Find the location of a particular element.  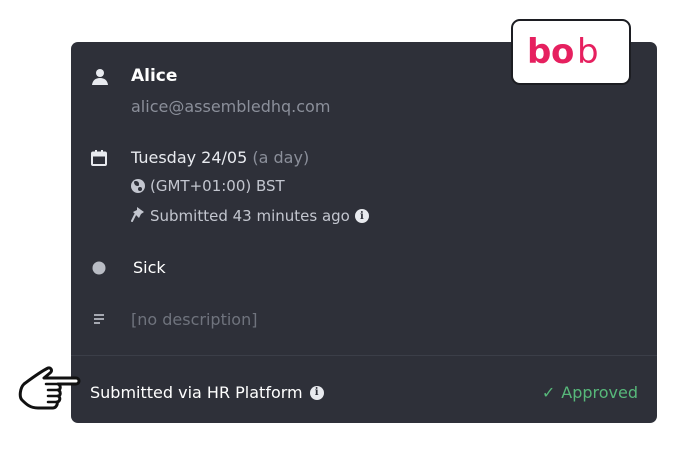

description-icon is located at coordinates (99, 320).